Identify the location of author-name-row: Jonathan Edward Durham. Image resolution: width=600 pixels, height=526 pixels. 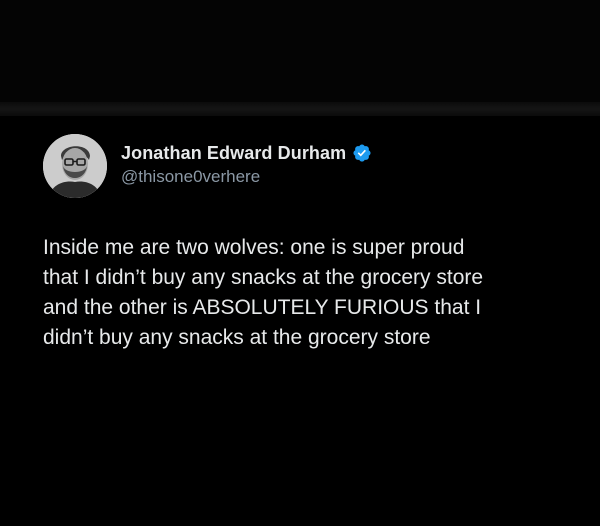
(246, 153).